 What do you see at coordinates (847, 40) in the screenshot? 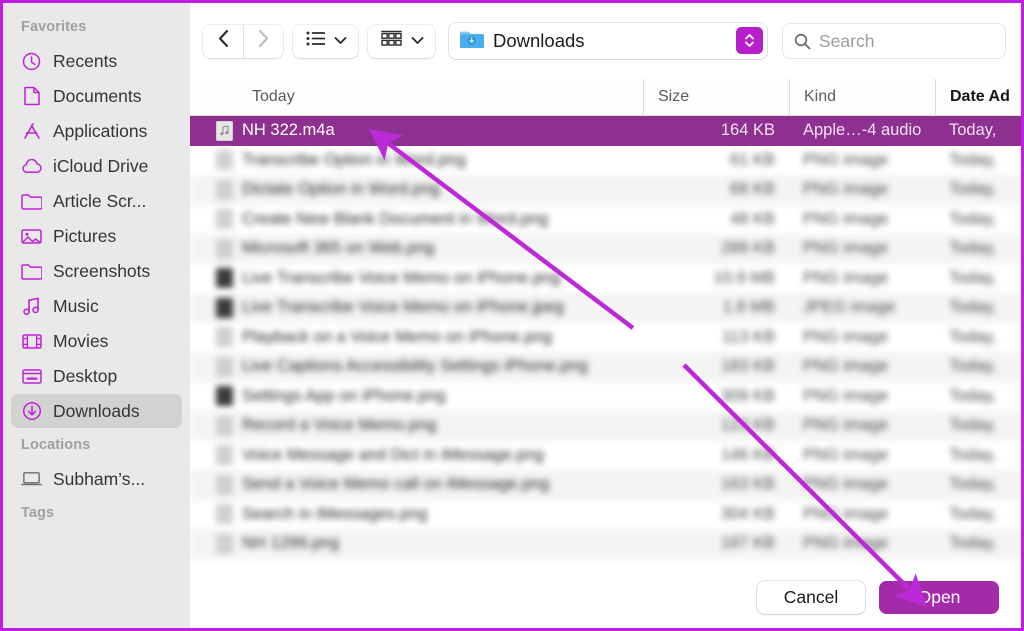
I see `search-placeholder: Search` at bounding box center [847, 40].